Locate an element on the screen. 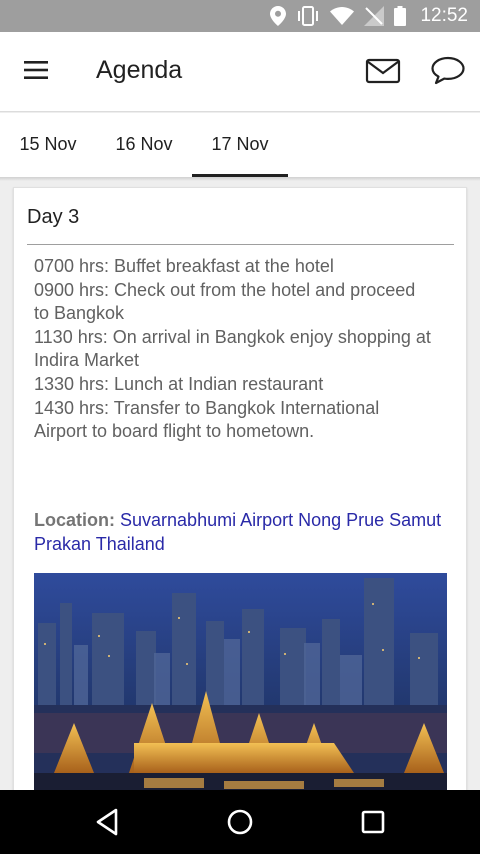 This screenshot has width=480, height=854. schedule-item: 1330 hrs: Lunch at Indian restaurant is located at coordinates (179, 383).